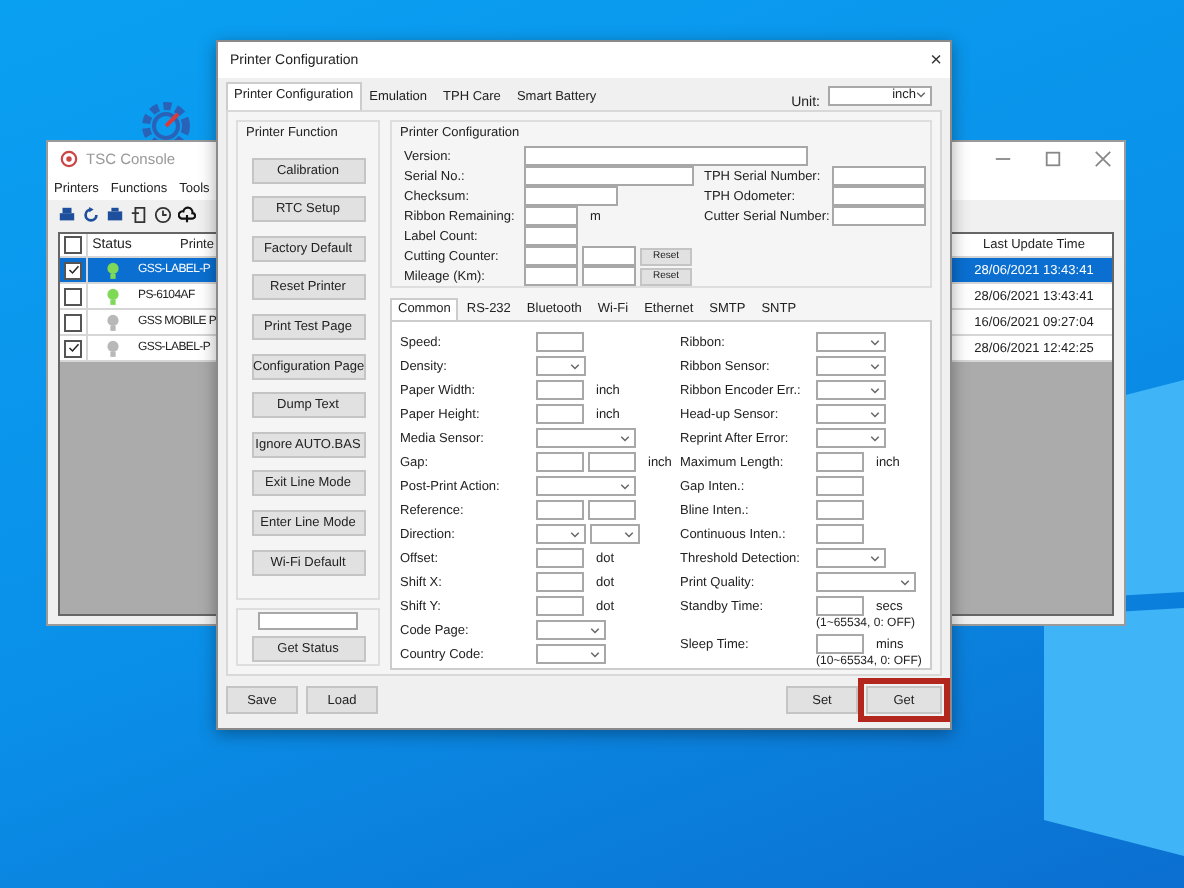  I want to click on clock-icon, so click(163, 214).